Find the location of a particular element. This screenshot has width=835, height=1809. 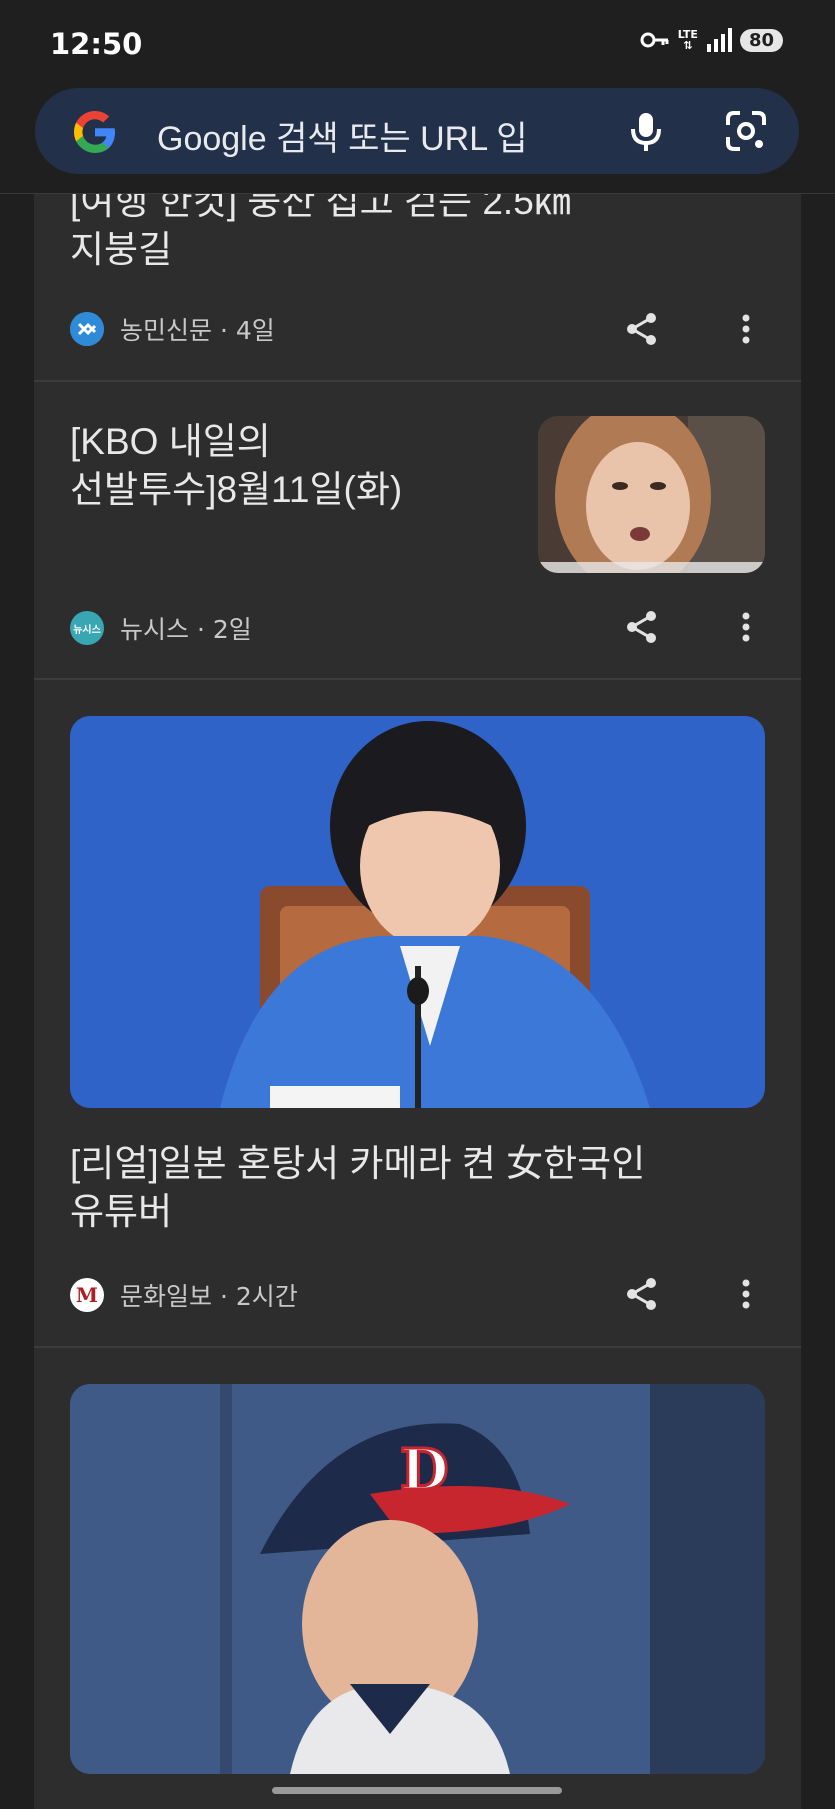

navigation-gesture-handle is located at coordinates (417, 1790).